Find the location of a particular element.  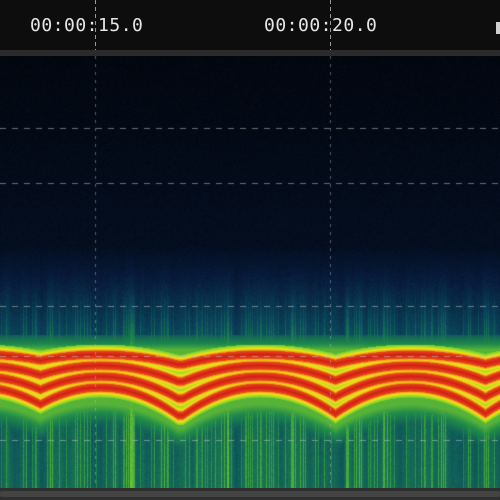

time-tick-15s is located at coordinates (95, 25).